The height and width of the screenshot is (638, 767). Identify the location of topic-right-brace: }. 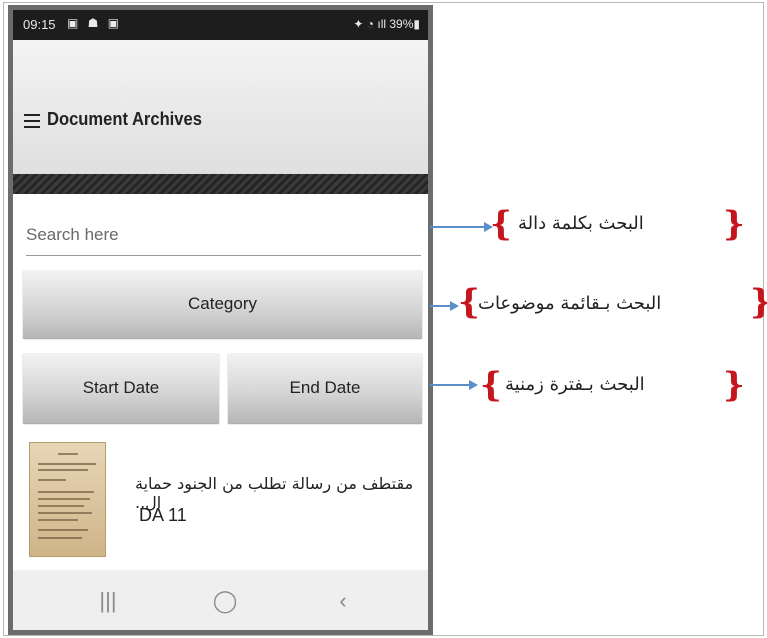
(758, 302).